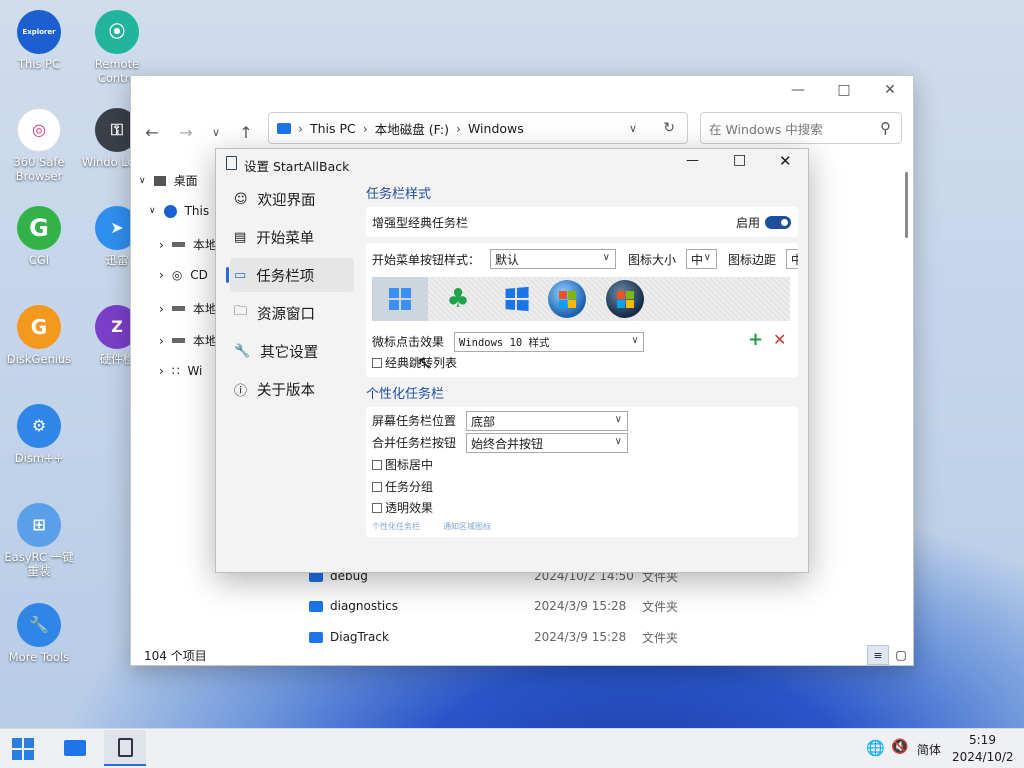 This screenshot has width=1024, height=768. Describe the element at coordinates (878, 655) in the screenshot. I see `details-view-button: ≡` at that location.